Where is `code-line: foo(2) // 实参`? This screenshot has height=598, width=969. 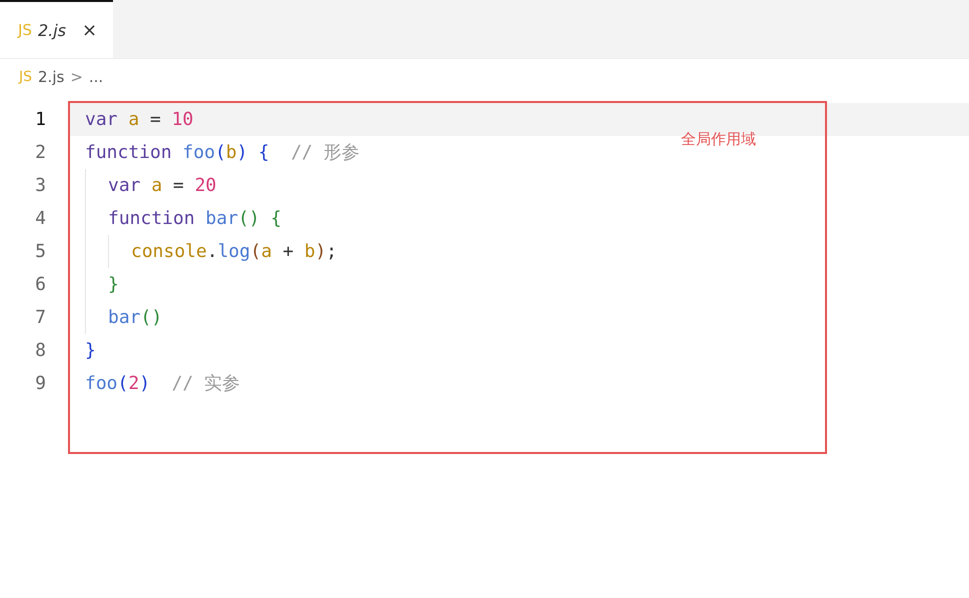
code-line: foo(2) // 实参 is located at coordinates (162, 384).